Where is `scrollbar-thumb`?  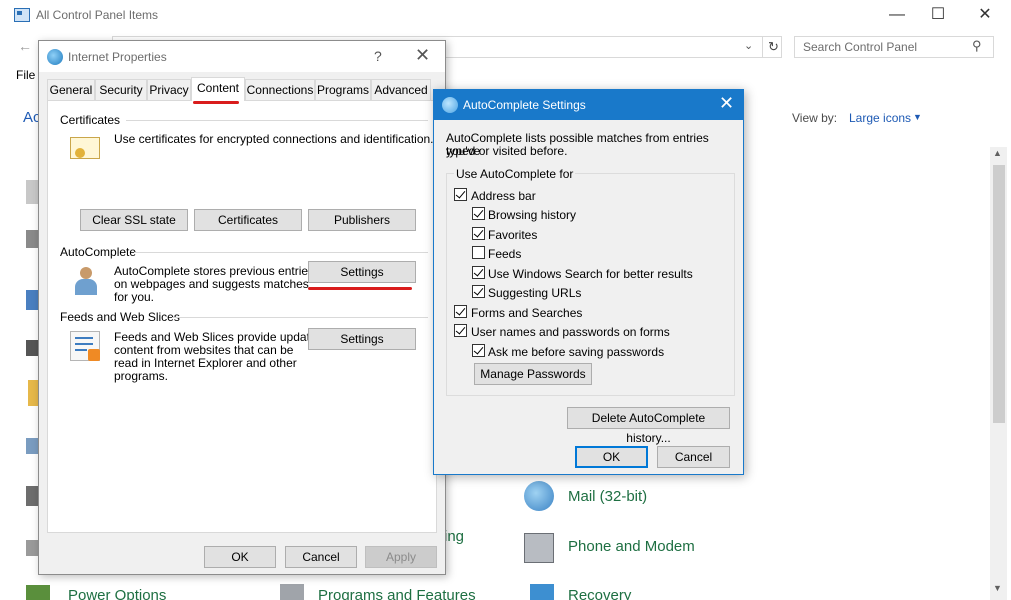
scrollbar-thumb is located at coordinates (999, 294).